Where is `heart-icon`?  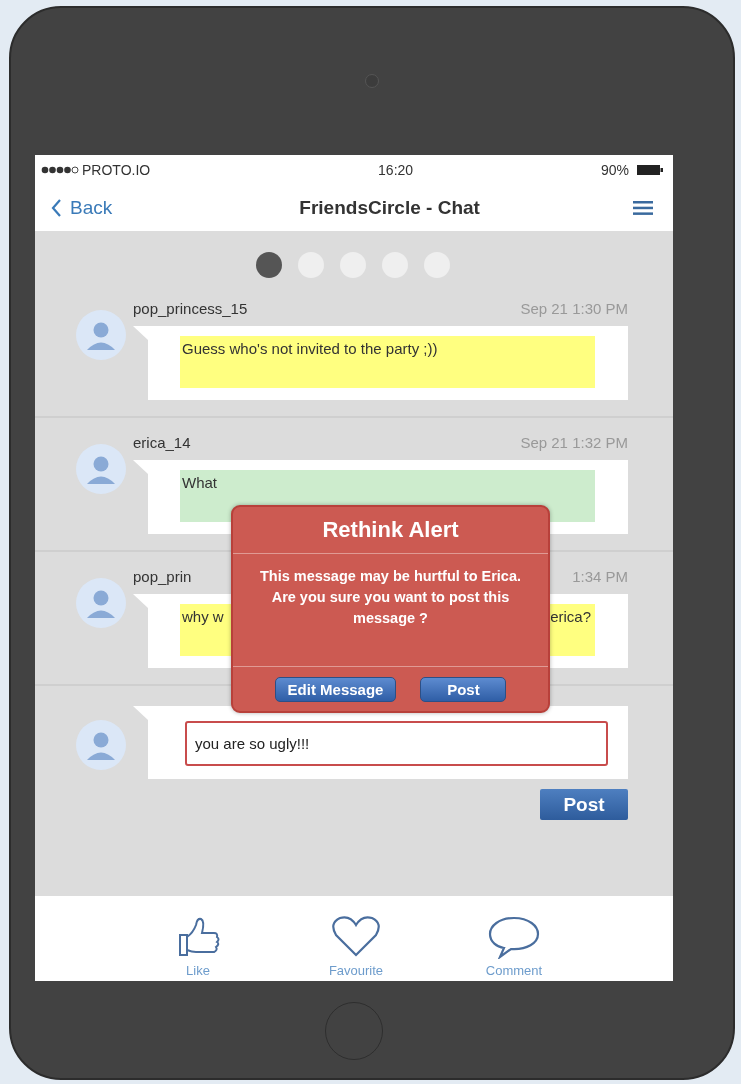 heart-icon is located at coordinates (356, 937).